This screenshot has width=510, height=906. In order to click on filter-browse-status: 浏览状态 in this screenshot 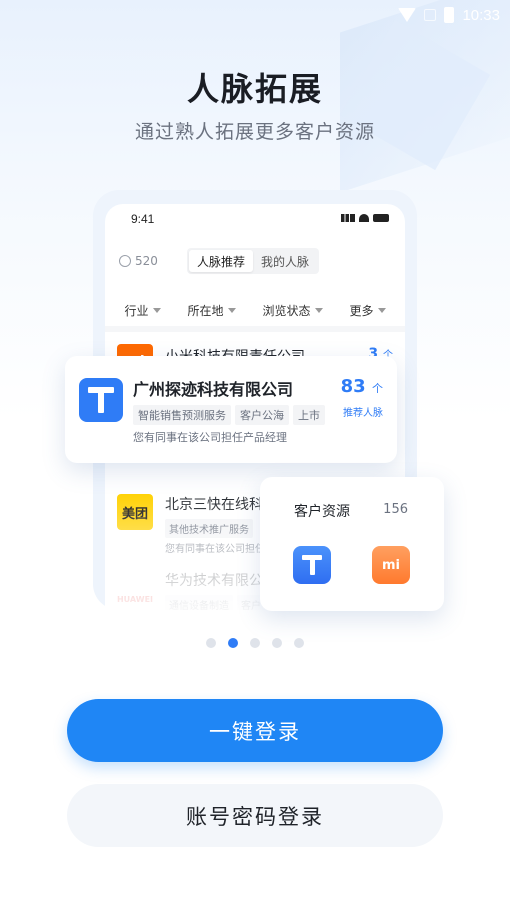, I will do `click(292, 310)`.